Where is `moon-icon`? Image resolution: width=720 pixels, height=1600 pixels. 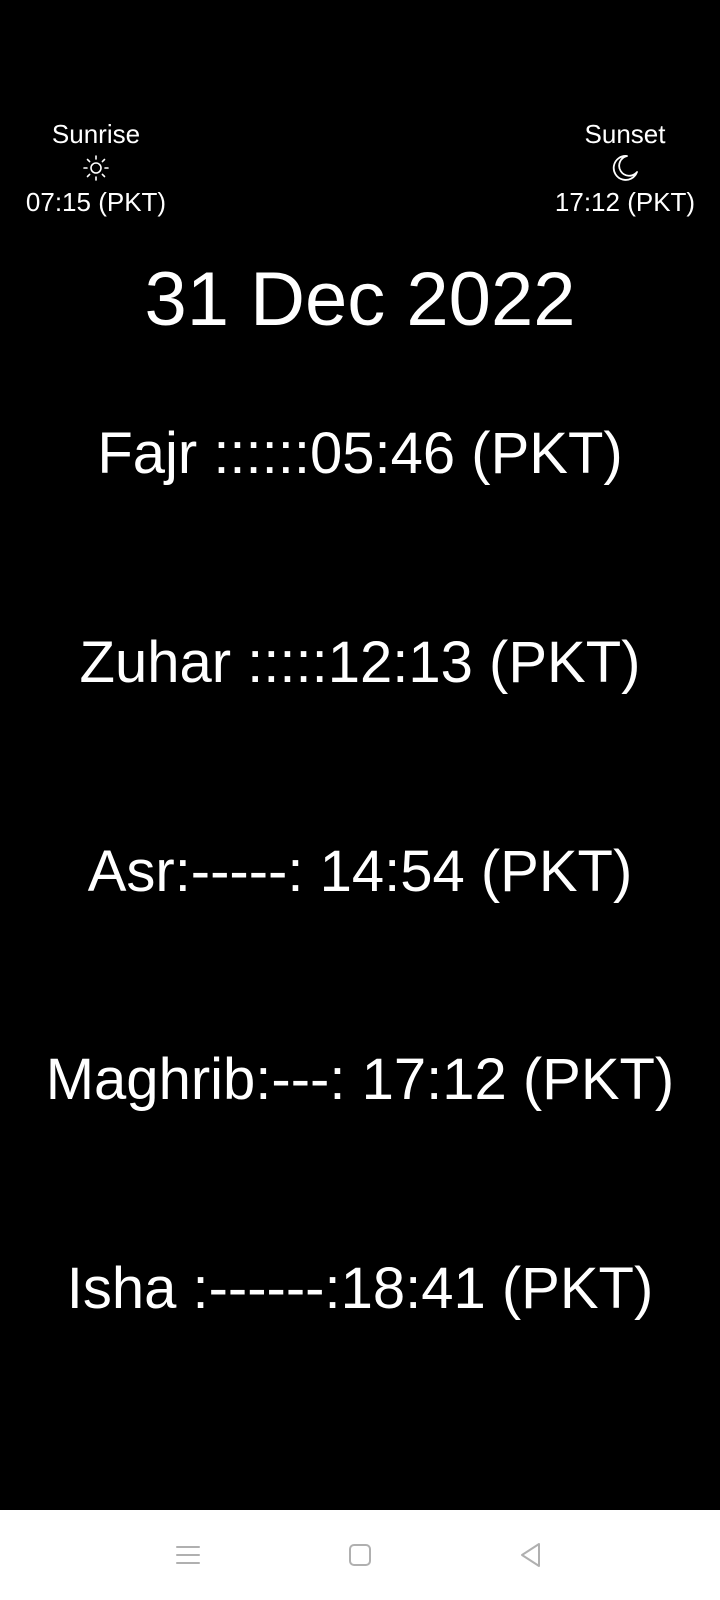
moon-icon is located at coordinates (622, 168).